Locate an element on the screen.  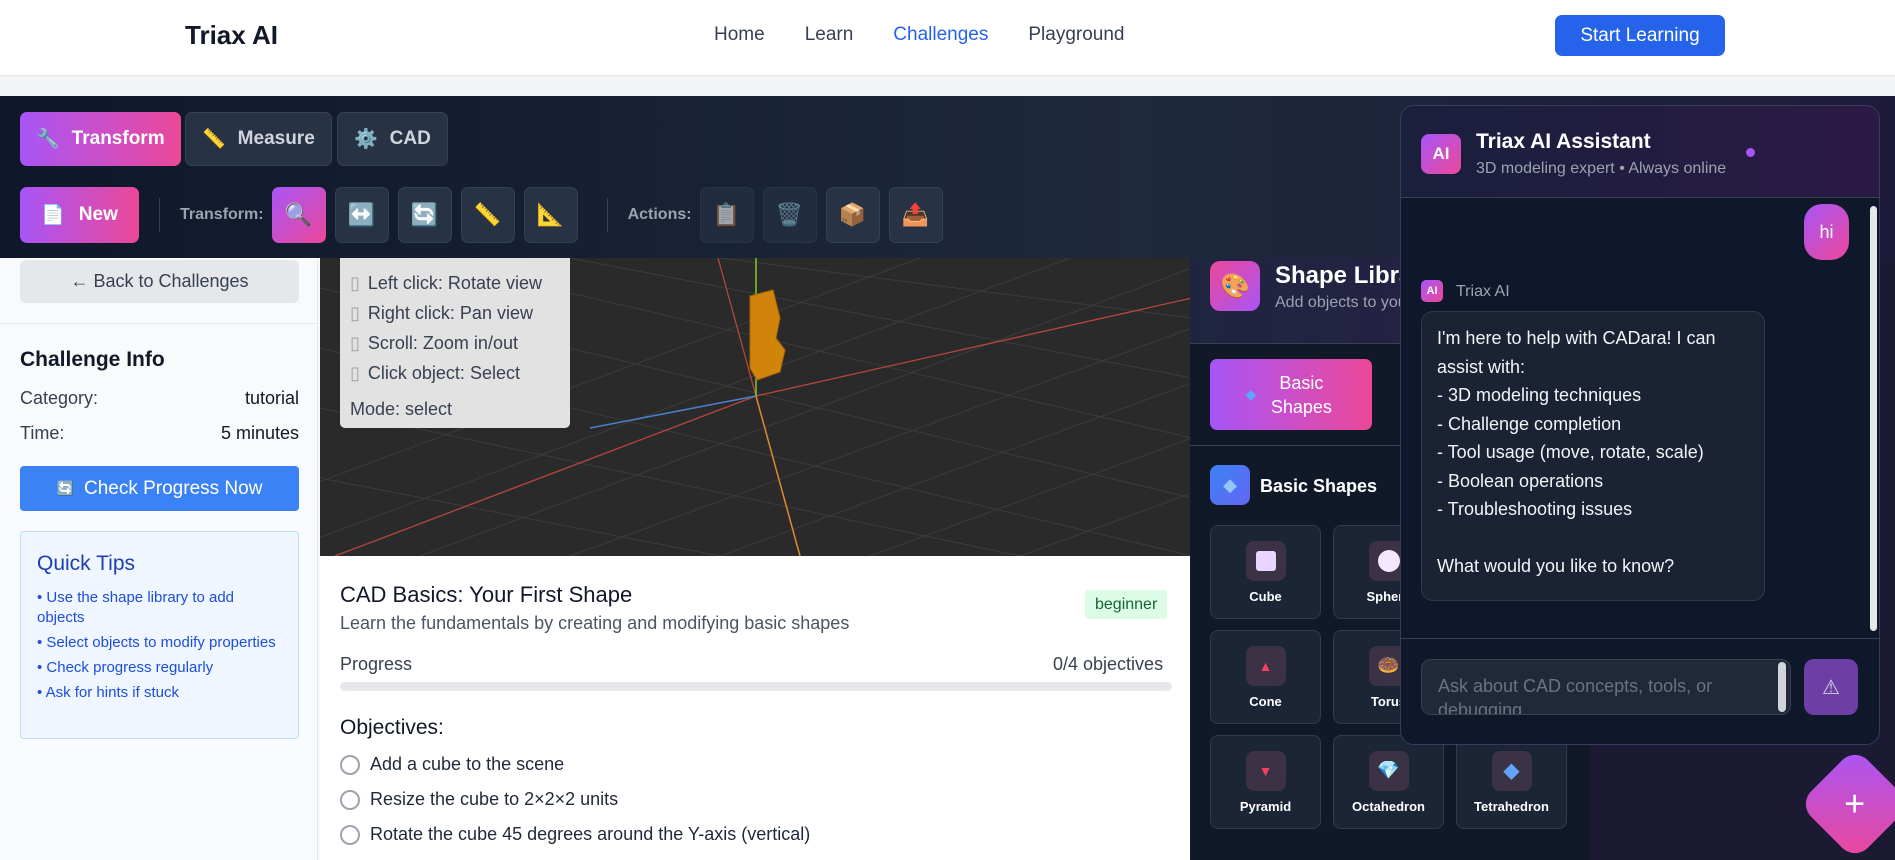
check-progress-button: 🔄 Check Progress Now is located at coordinates (159, 488).